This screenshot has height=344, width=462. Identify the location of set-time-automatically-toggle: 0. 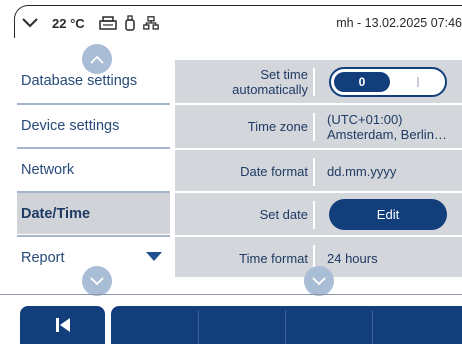
(388, 82).